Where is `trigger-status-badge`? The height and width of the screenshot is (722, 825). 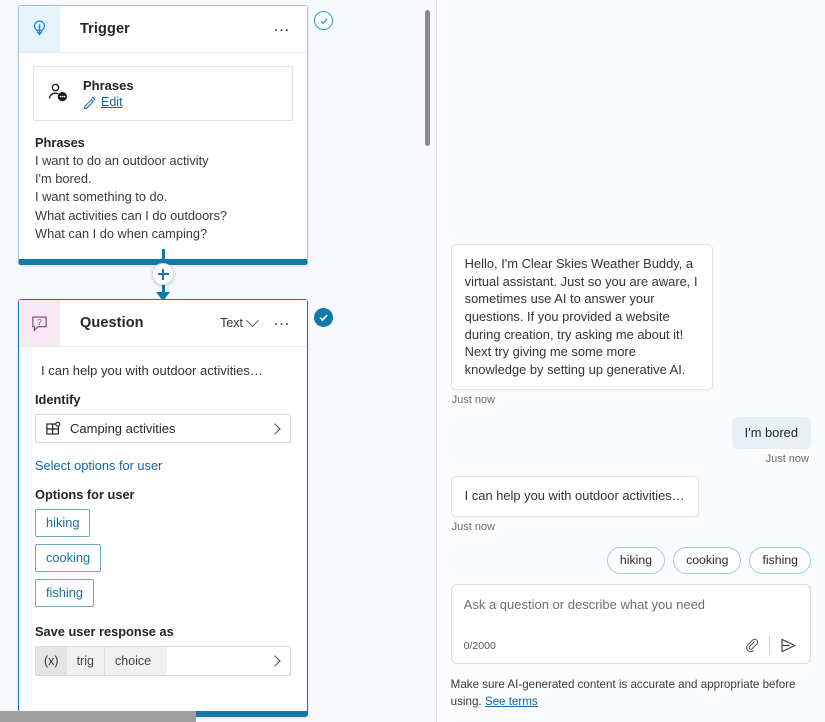
trigger-status-badge is located at coordinates (323, 20).